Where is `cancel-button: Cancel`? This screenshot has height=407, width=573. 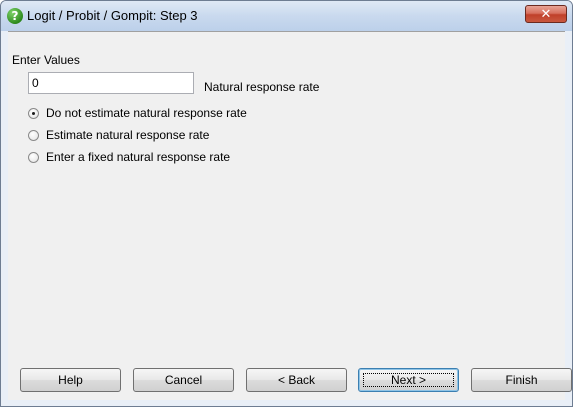 cancel-button: Cancel is located at coordinates (183, 380).